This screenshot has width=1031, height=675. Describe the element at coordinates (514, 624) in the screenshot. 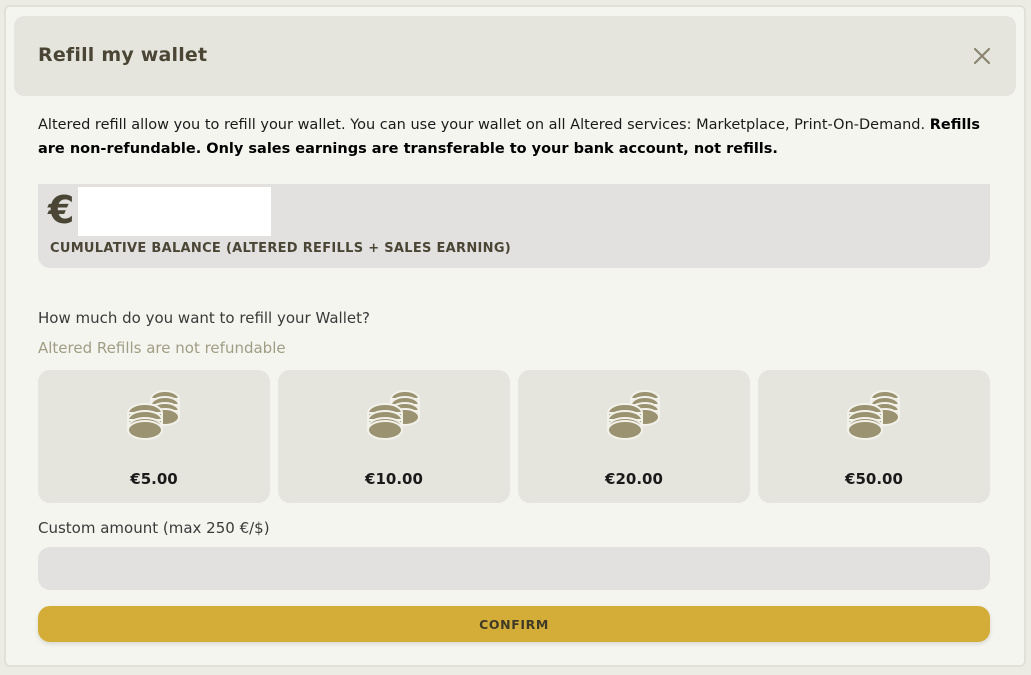

I see `confirm-button: CONFIRM` at that location.